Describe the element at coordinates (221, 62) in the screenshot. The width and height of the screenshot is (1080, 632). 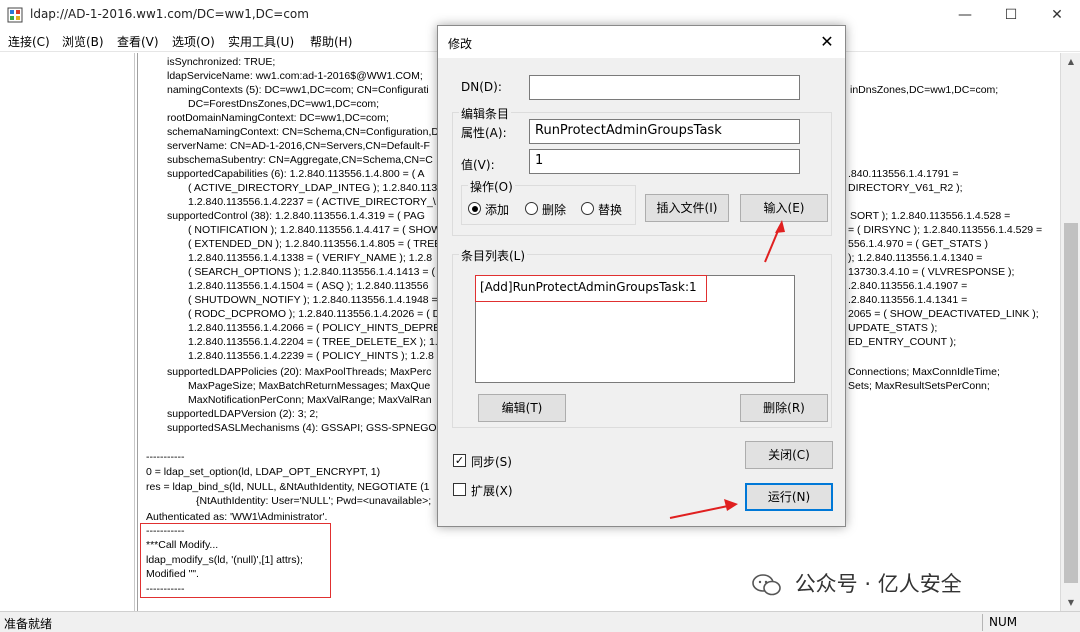
I see `output-line: isSynchronized: TRUE;` at that location.